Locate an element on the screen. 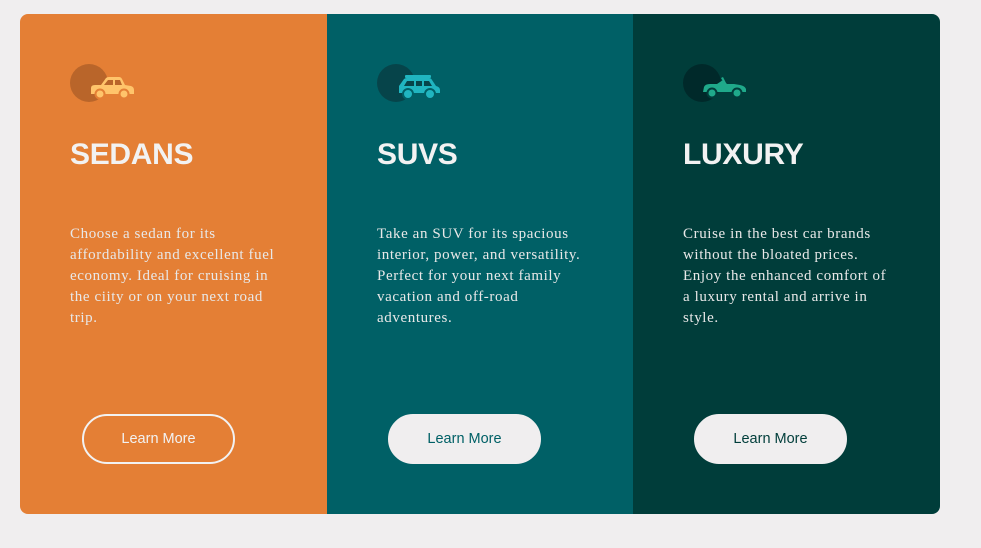  sedan-icon-container is located at coordinates (103, 84).